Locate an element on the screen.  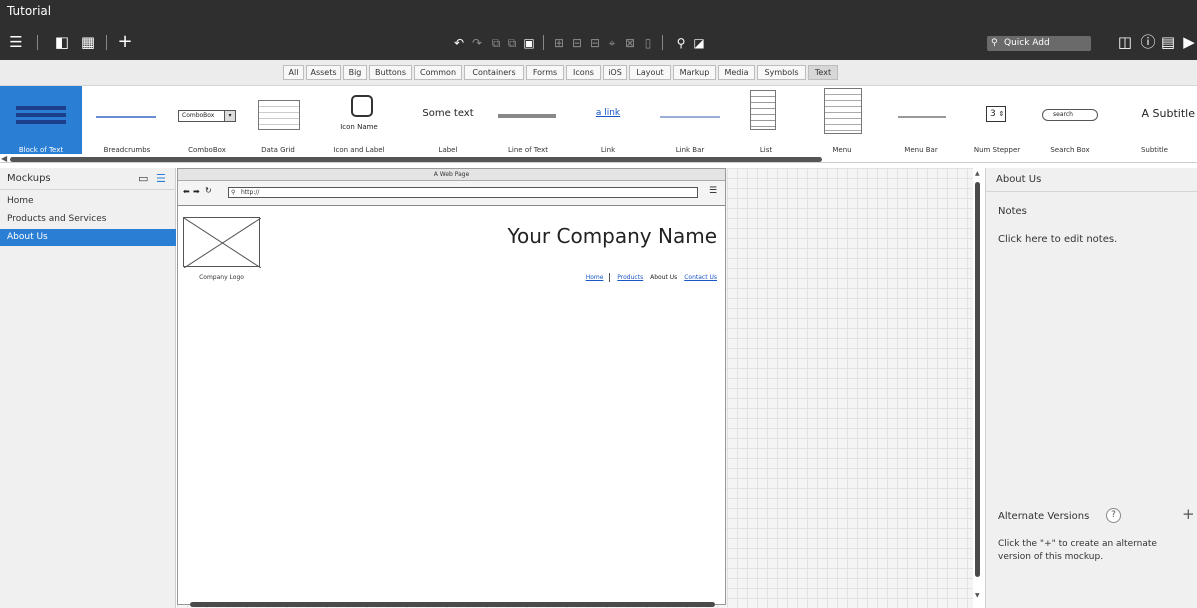
app-title: Tutorial is located at coordinates (29, 11).